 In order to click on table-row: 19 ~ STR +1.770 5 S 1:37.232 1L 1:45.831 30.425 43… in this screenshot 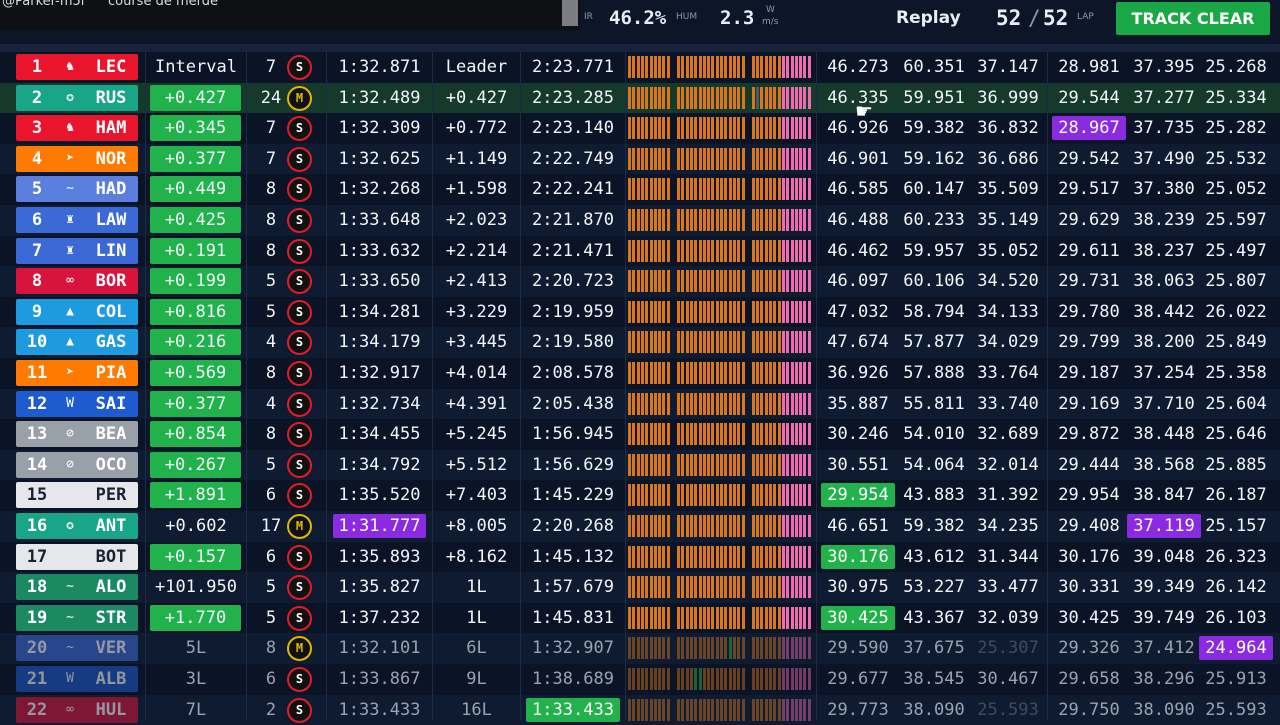, I will do `click(640, 618)`.